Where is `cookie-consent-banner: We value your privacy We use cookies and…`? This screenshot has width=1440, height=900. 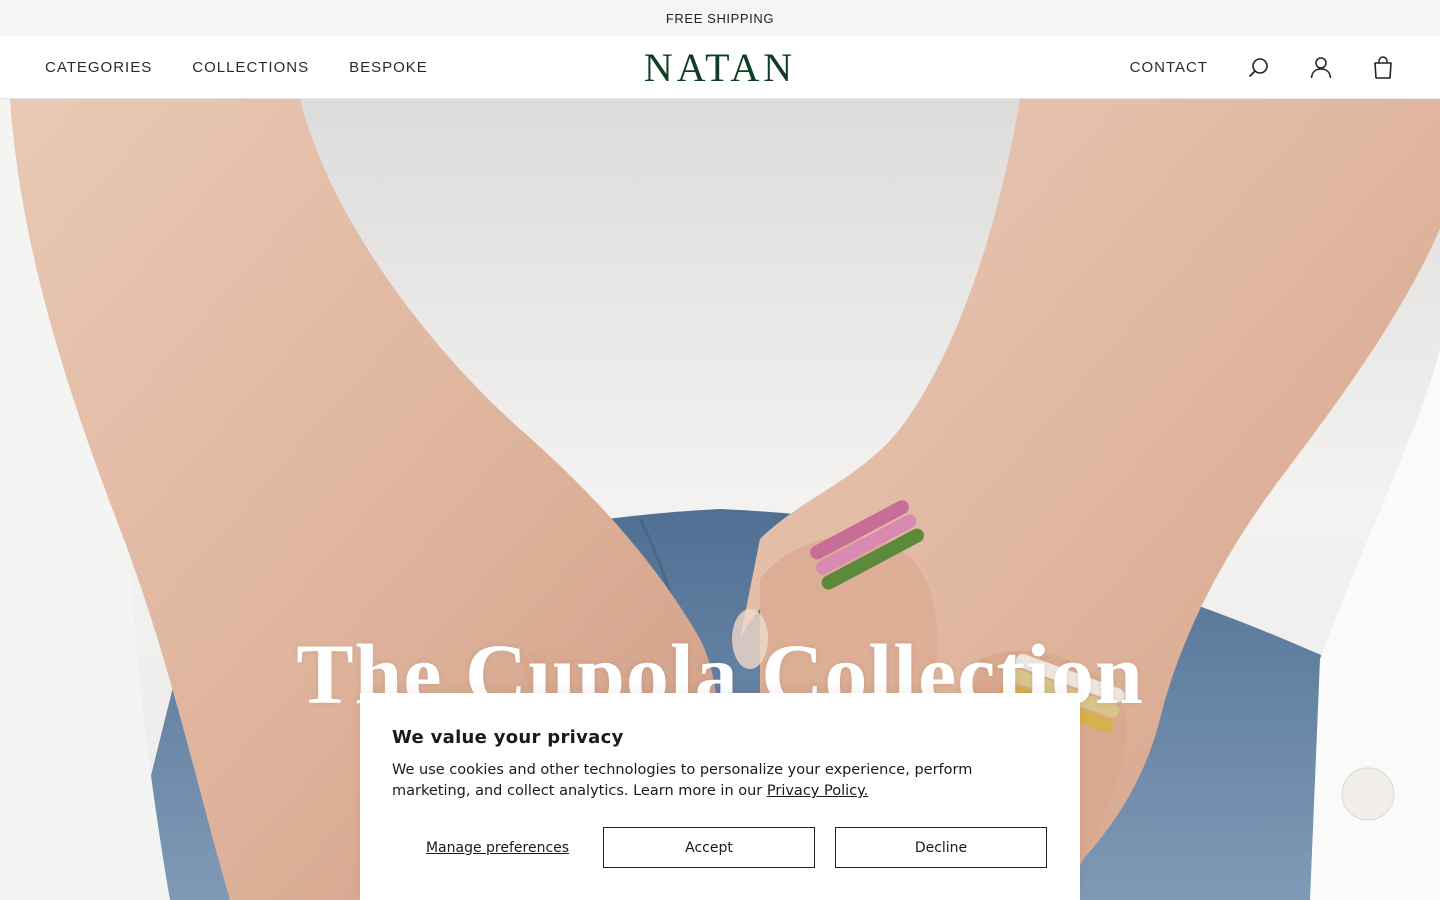
cookie-consent-banner: We value your privacy We use cookies and… is located at coordinates (720, 796).